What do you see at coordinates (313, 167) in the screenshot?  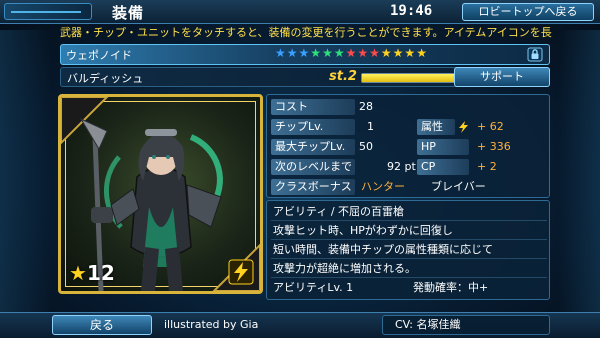 I see `next-level-label: 次のレベルまで` at bounding box center [313, 167].